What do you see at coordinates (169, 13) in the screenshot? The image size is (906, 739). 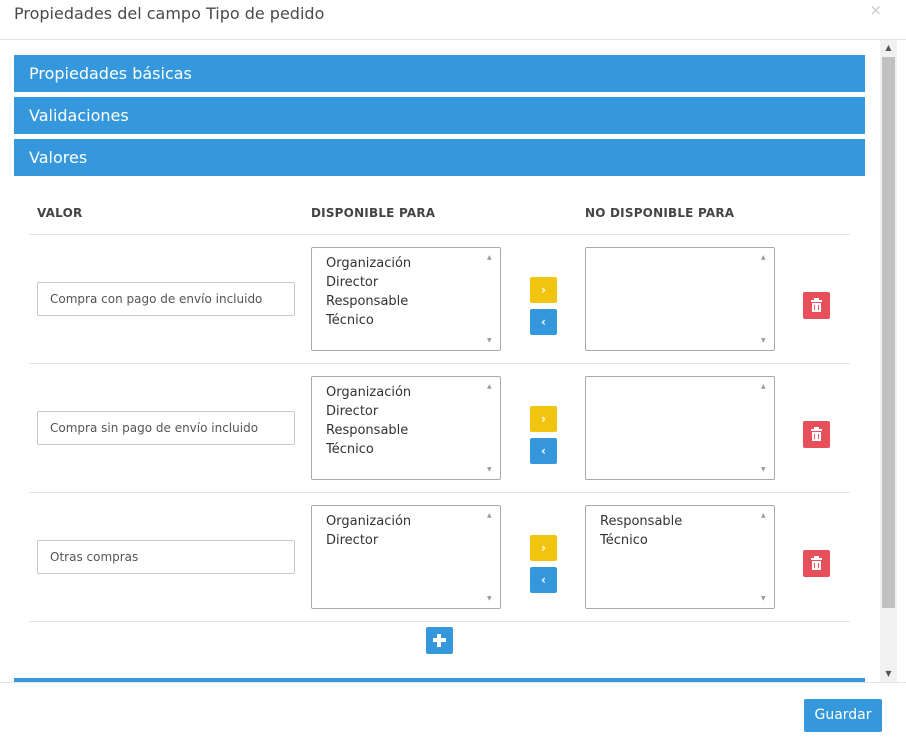 I see `dialog-title: Propiedades del campo Tipo de pedido` at bounding box center [169, 13].